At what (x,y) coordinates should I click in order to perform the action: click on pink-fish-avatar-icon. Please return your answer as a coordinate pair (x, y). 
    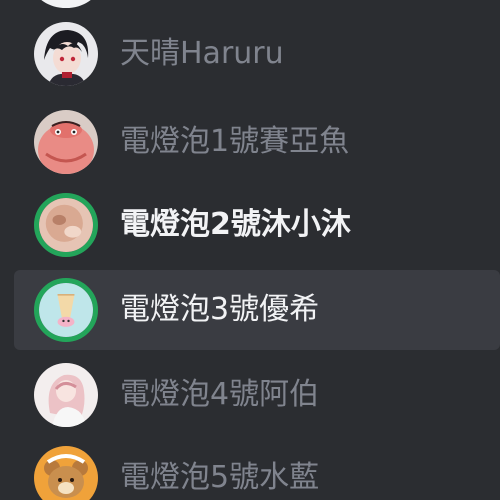
    Looking at the image, I should click on (66, 142).